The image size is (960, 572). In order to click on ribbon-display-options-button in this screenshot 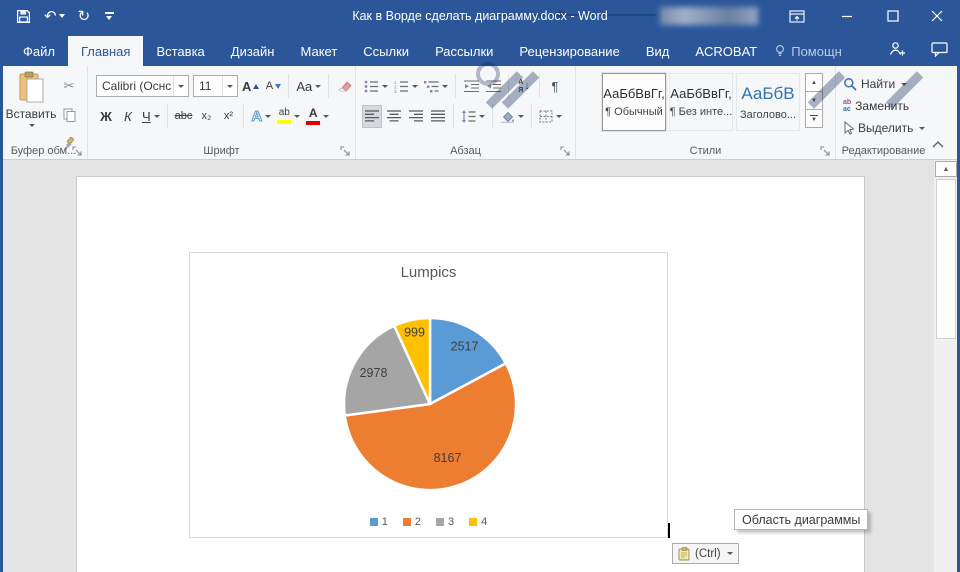, I will do `click(797, 16)`.